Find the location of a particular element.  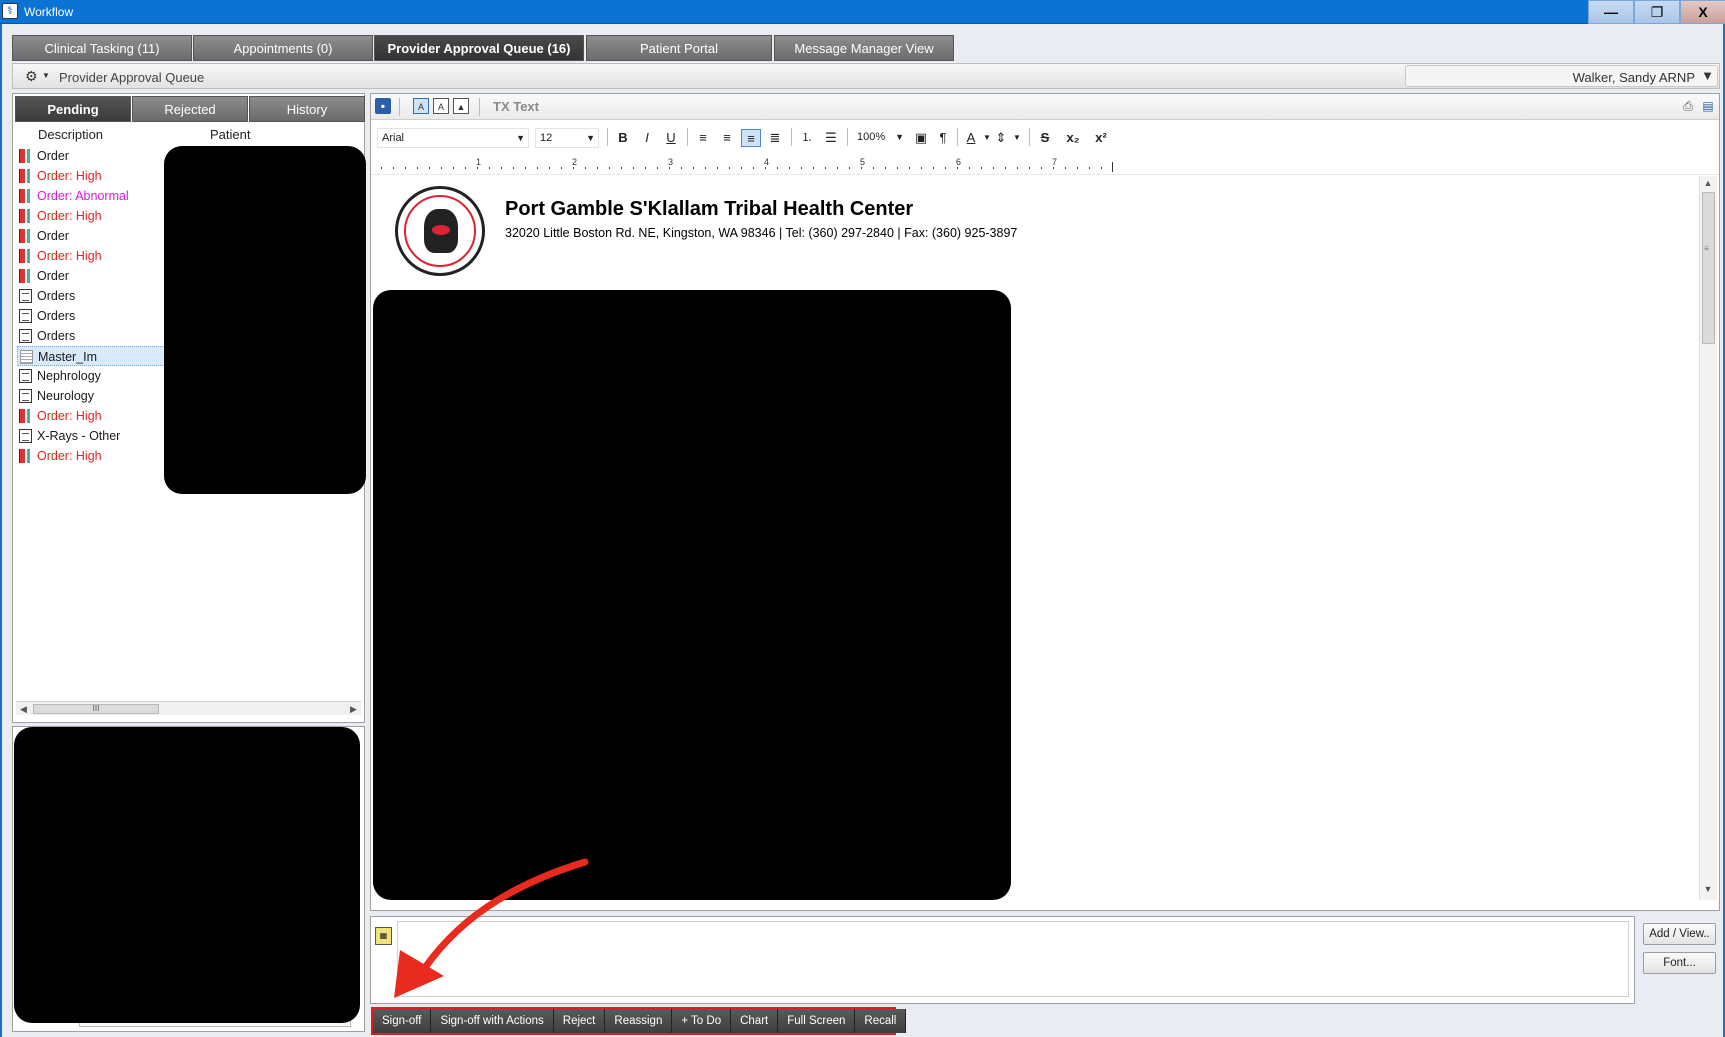

list-item-label: Order: High is located at coordinates (69, 176).